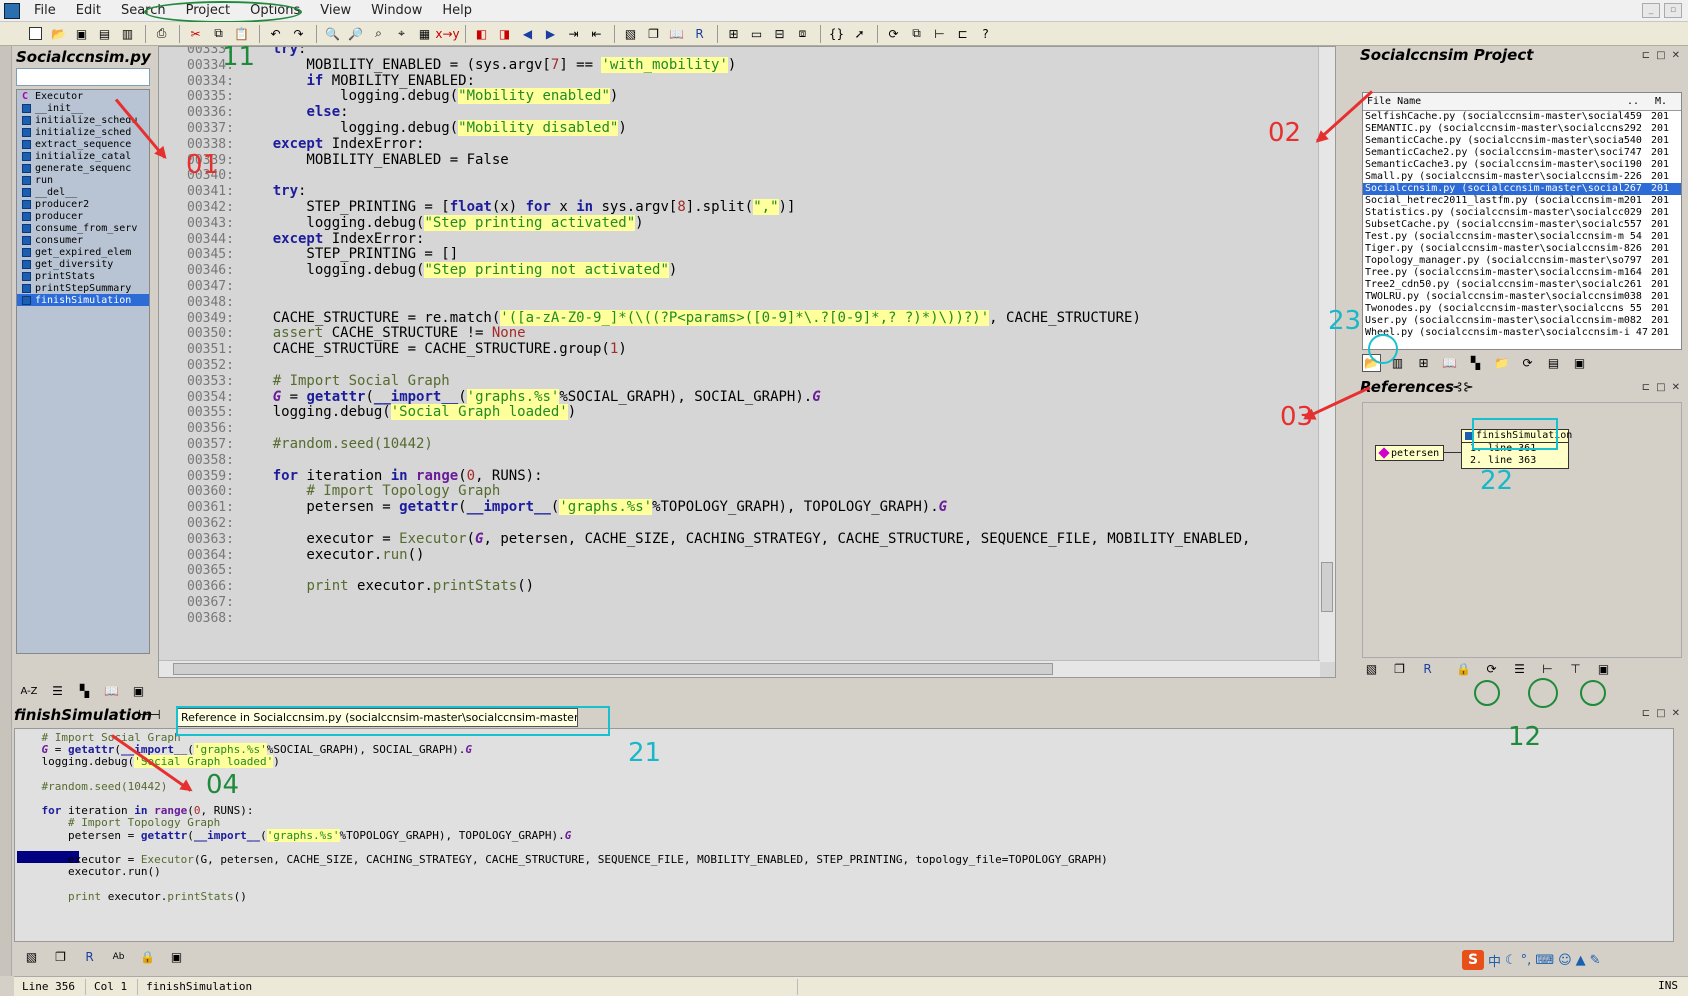  What do you see at coordinates (1575, 669) in the screenshot?
I see `graph-vertical-icon: ⊤` at bounding box center [1575, 669].